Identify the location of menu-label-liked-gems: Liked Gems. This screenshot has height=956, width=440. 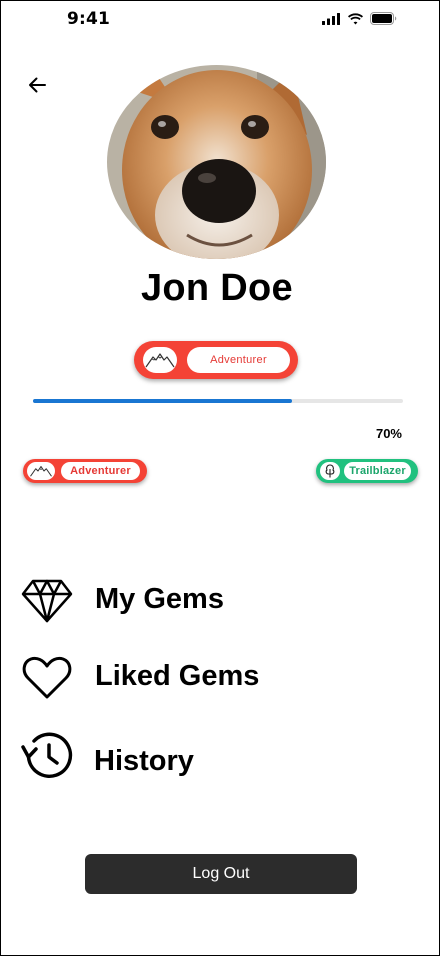
(177, 676).